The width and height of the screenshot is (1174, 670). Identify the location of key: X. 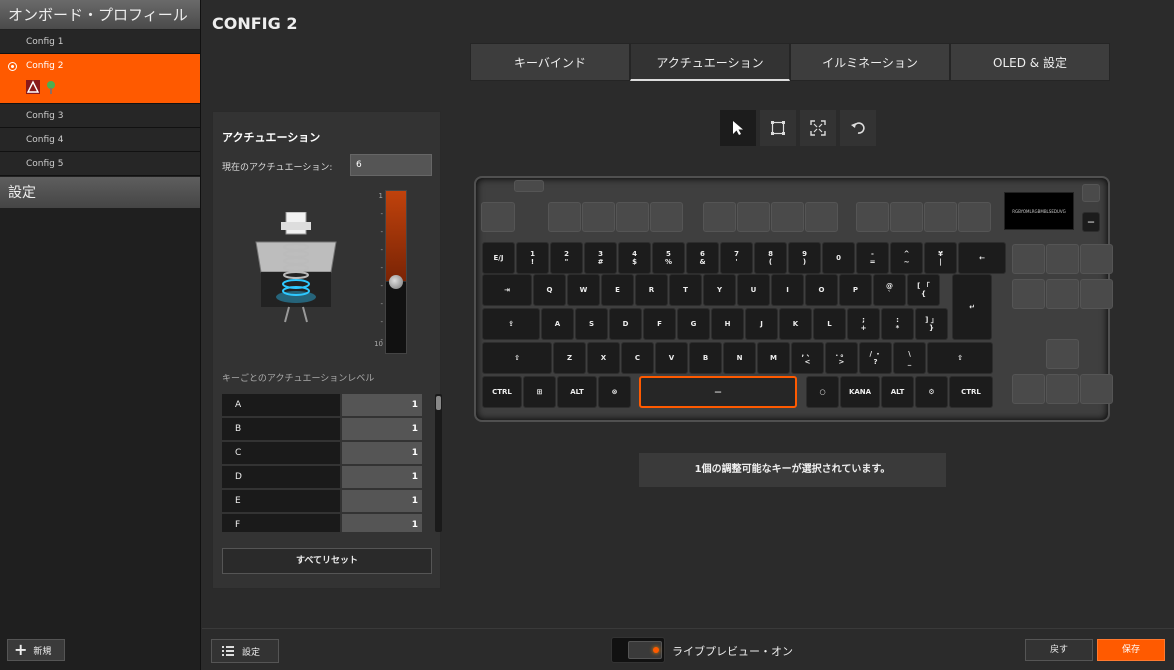
(603, 358).